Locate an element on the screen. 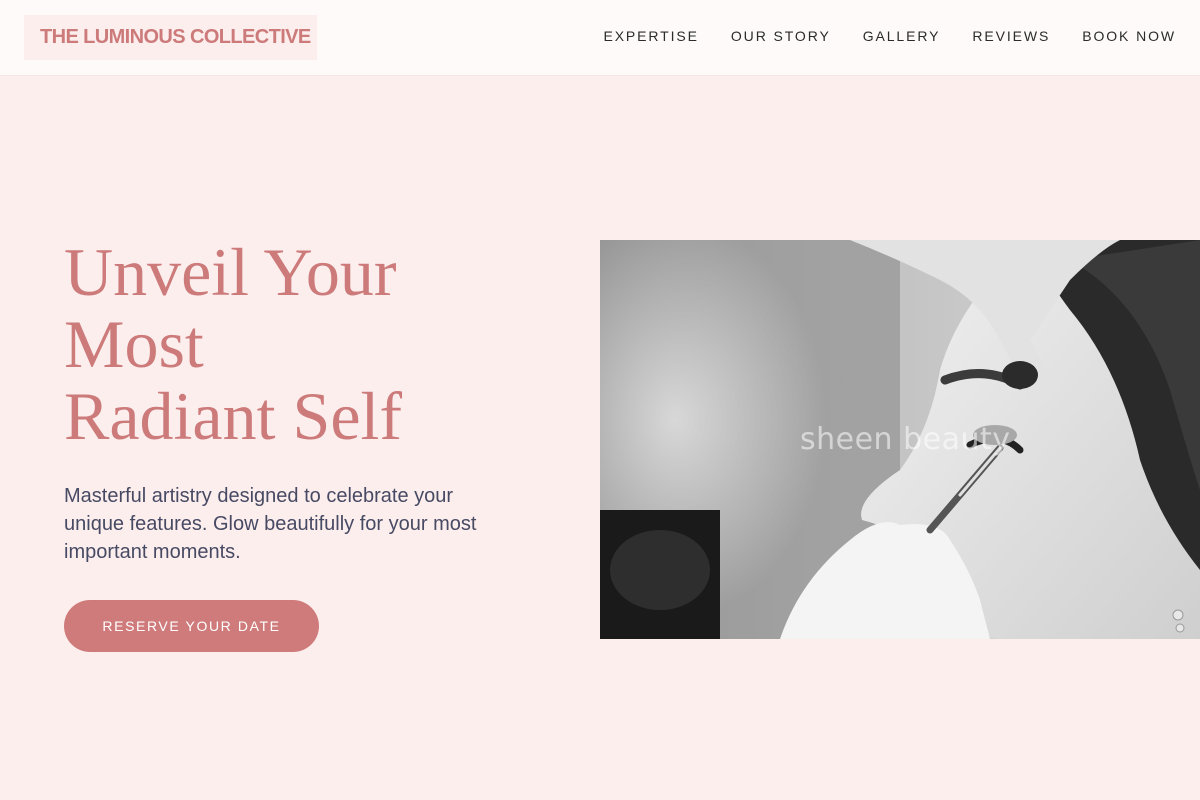  nav-link-reviews: REVIEWS is located at coordinates (1011, 36).